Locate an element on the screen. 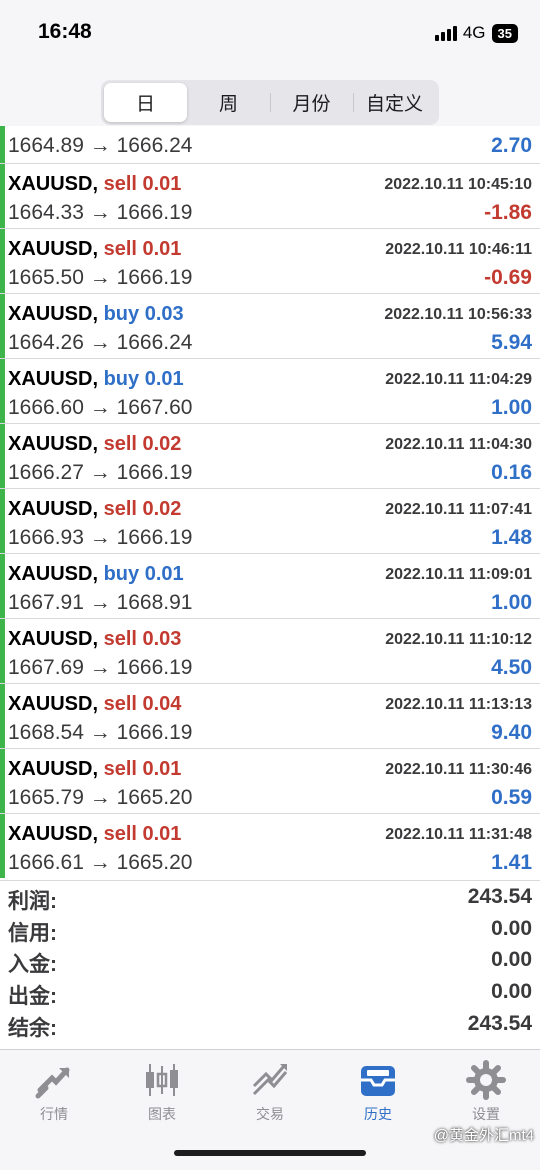 The height and width of the screenshot is (1170, 540). tab-label: 行情 is located at coordinates (54, 1114).